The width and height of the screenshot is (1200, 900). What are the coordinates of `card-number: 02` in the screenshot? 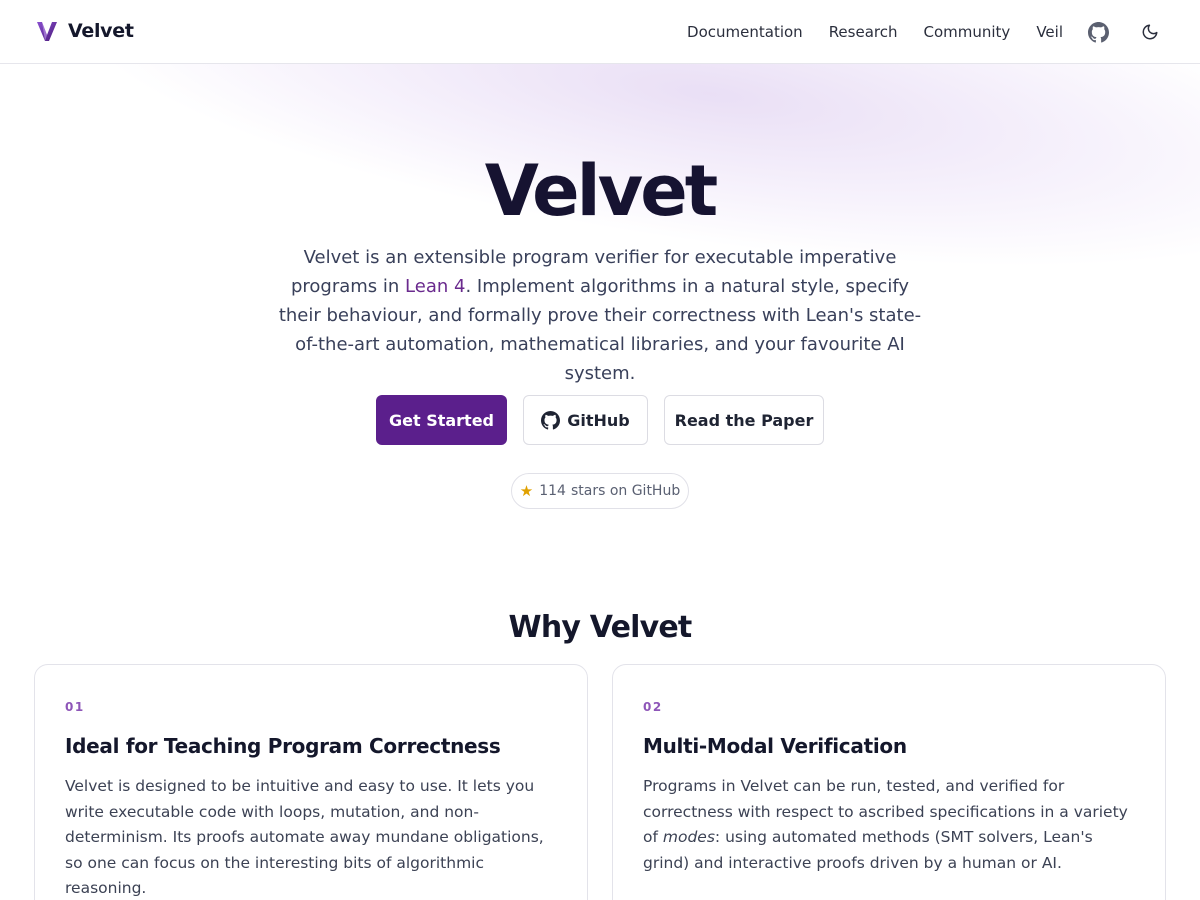 It's located at (653, 707).